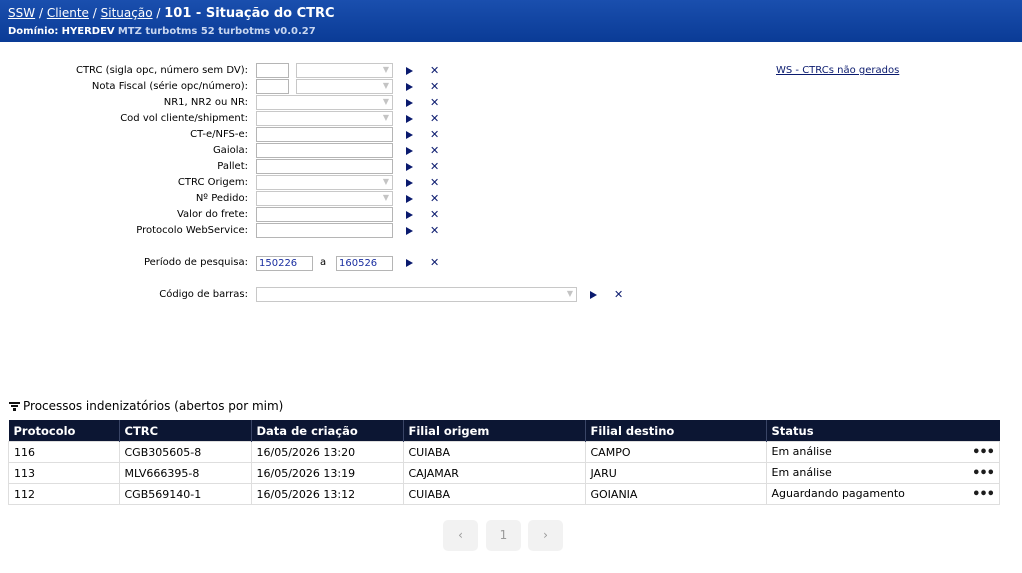 Image resolution: width=1022 pixels, height=573 pixels. I want to click on gaiola-search-button, so click(409, 151).